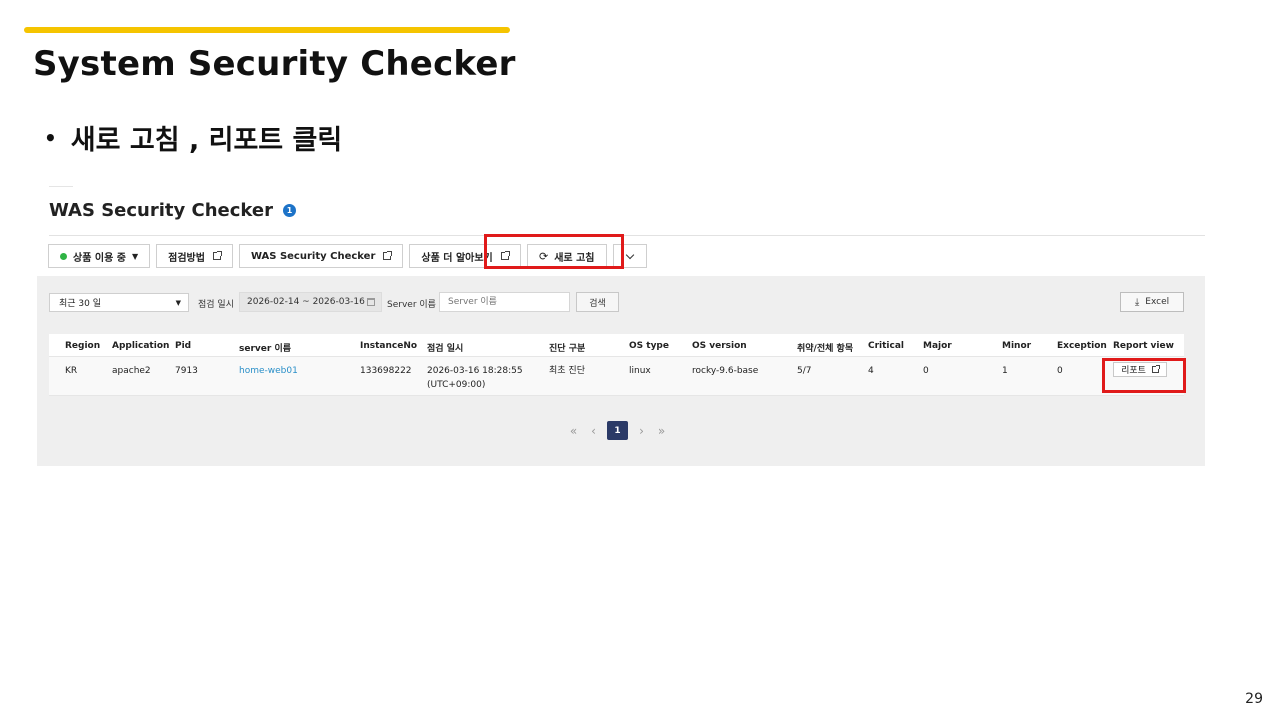 The image size is (1280, 720). I want to click on slide-title: System Security Checker, so click(274, 64).